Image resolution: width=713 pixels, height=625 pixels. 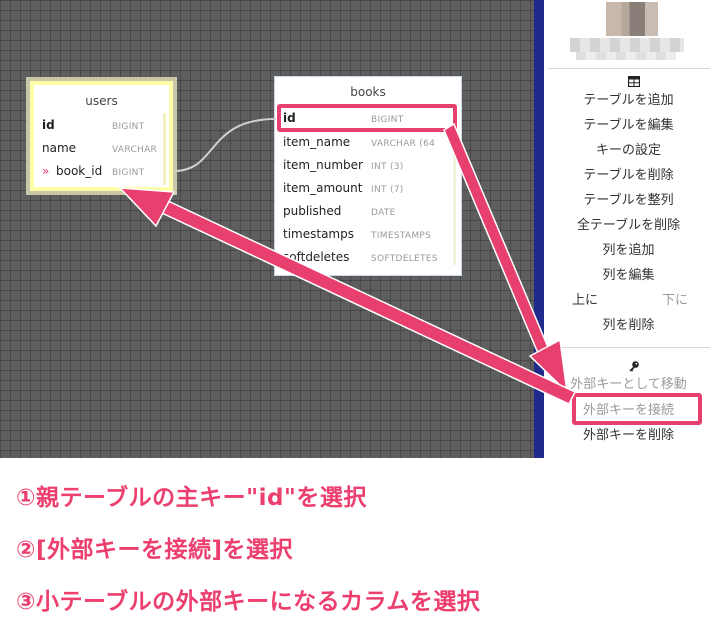 I want to click on column-type: SOFTDELETES, so click(x=404, y=259).